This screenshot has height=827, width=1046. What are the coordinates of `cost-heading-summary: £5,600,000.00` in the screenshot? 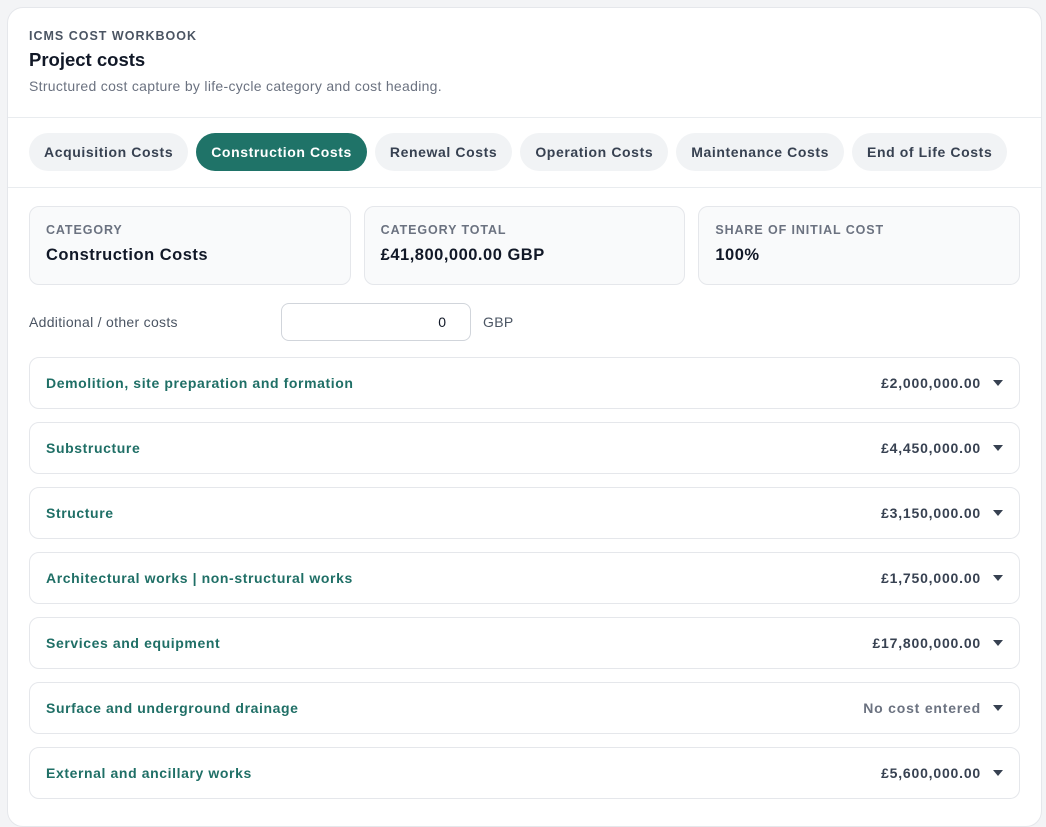 It's located at (942, 773).